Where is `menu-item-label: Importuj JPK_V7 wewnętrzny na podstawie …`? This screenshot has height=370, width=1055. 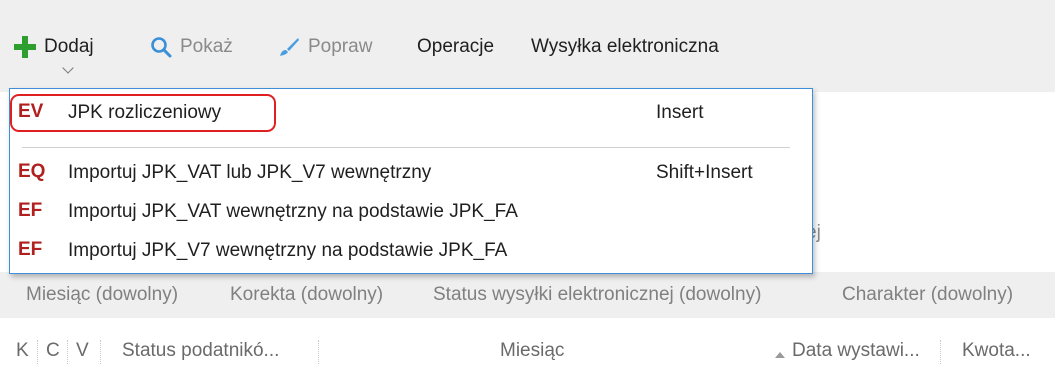
menu-item-label: Importuj JPK_V7 wewnętrzny na podstawie … is located at coordinates (288, 250).